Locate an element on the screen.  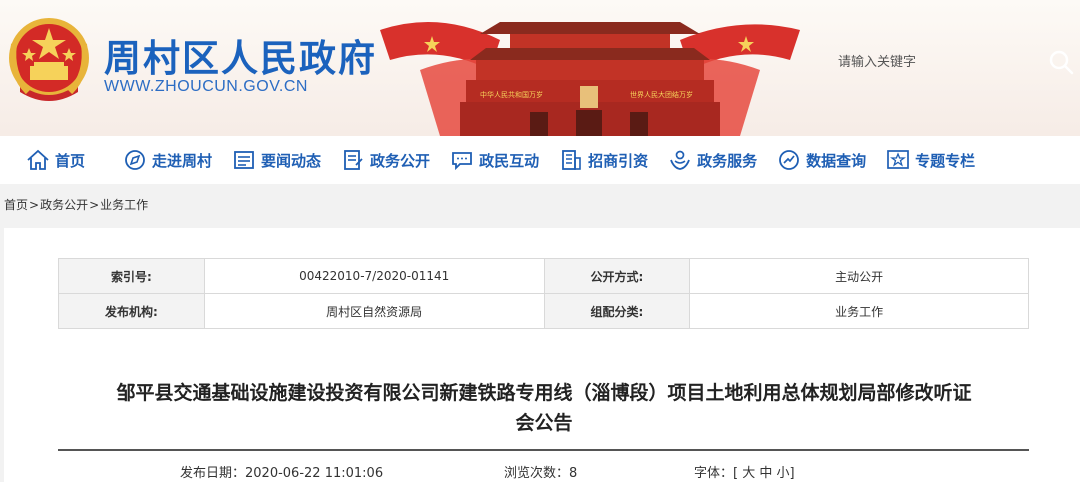
search-icon is located at coordinates (1061, 62).